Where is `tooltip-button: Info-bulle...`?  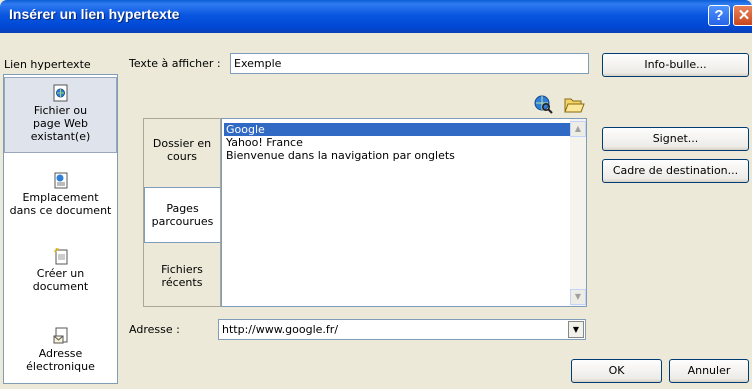
tooltip-button: Info-bulle... is located at coordinates (675, 65).